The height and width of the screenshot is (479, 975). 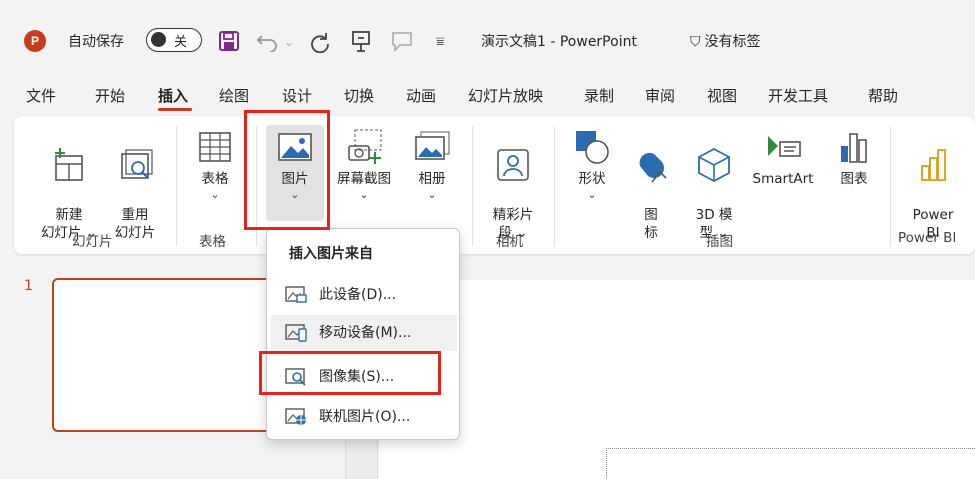 I want to click on floppy-icon, so click(x=229, y=41).